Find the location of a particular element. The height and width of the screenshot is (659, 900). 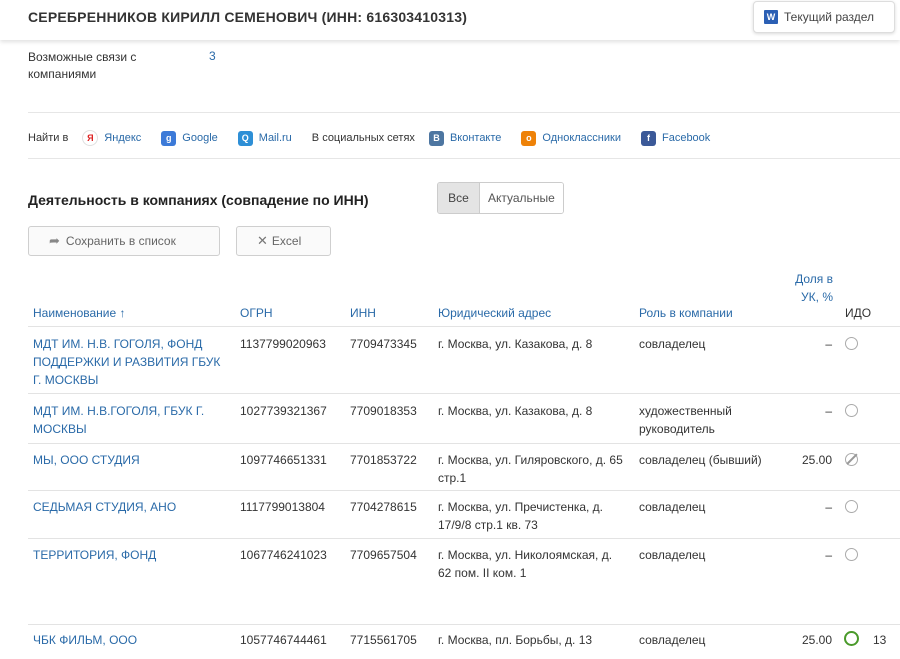

ogrn-cell: 1057746744461 is located at coordinates (283, 640).